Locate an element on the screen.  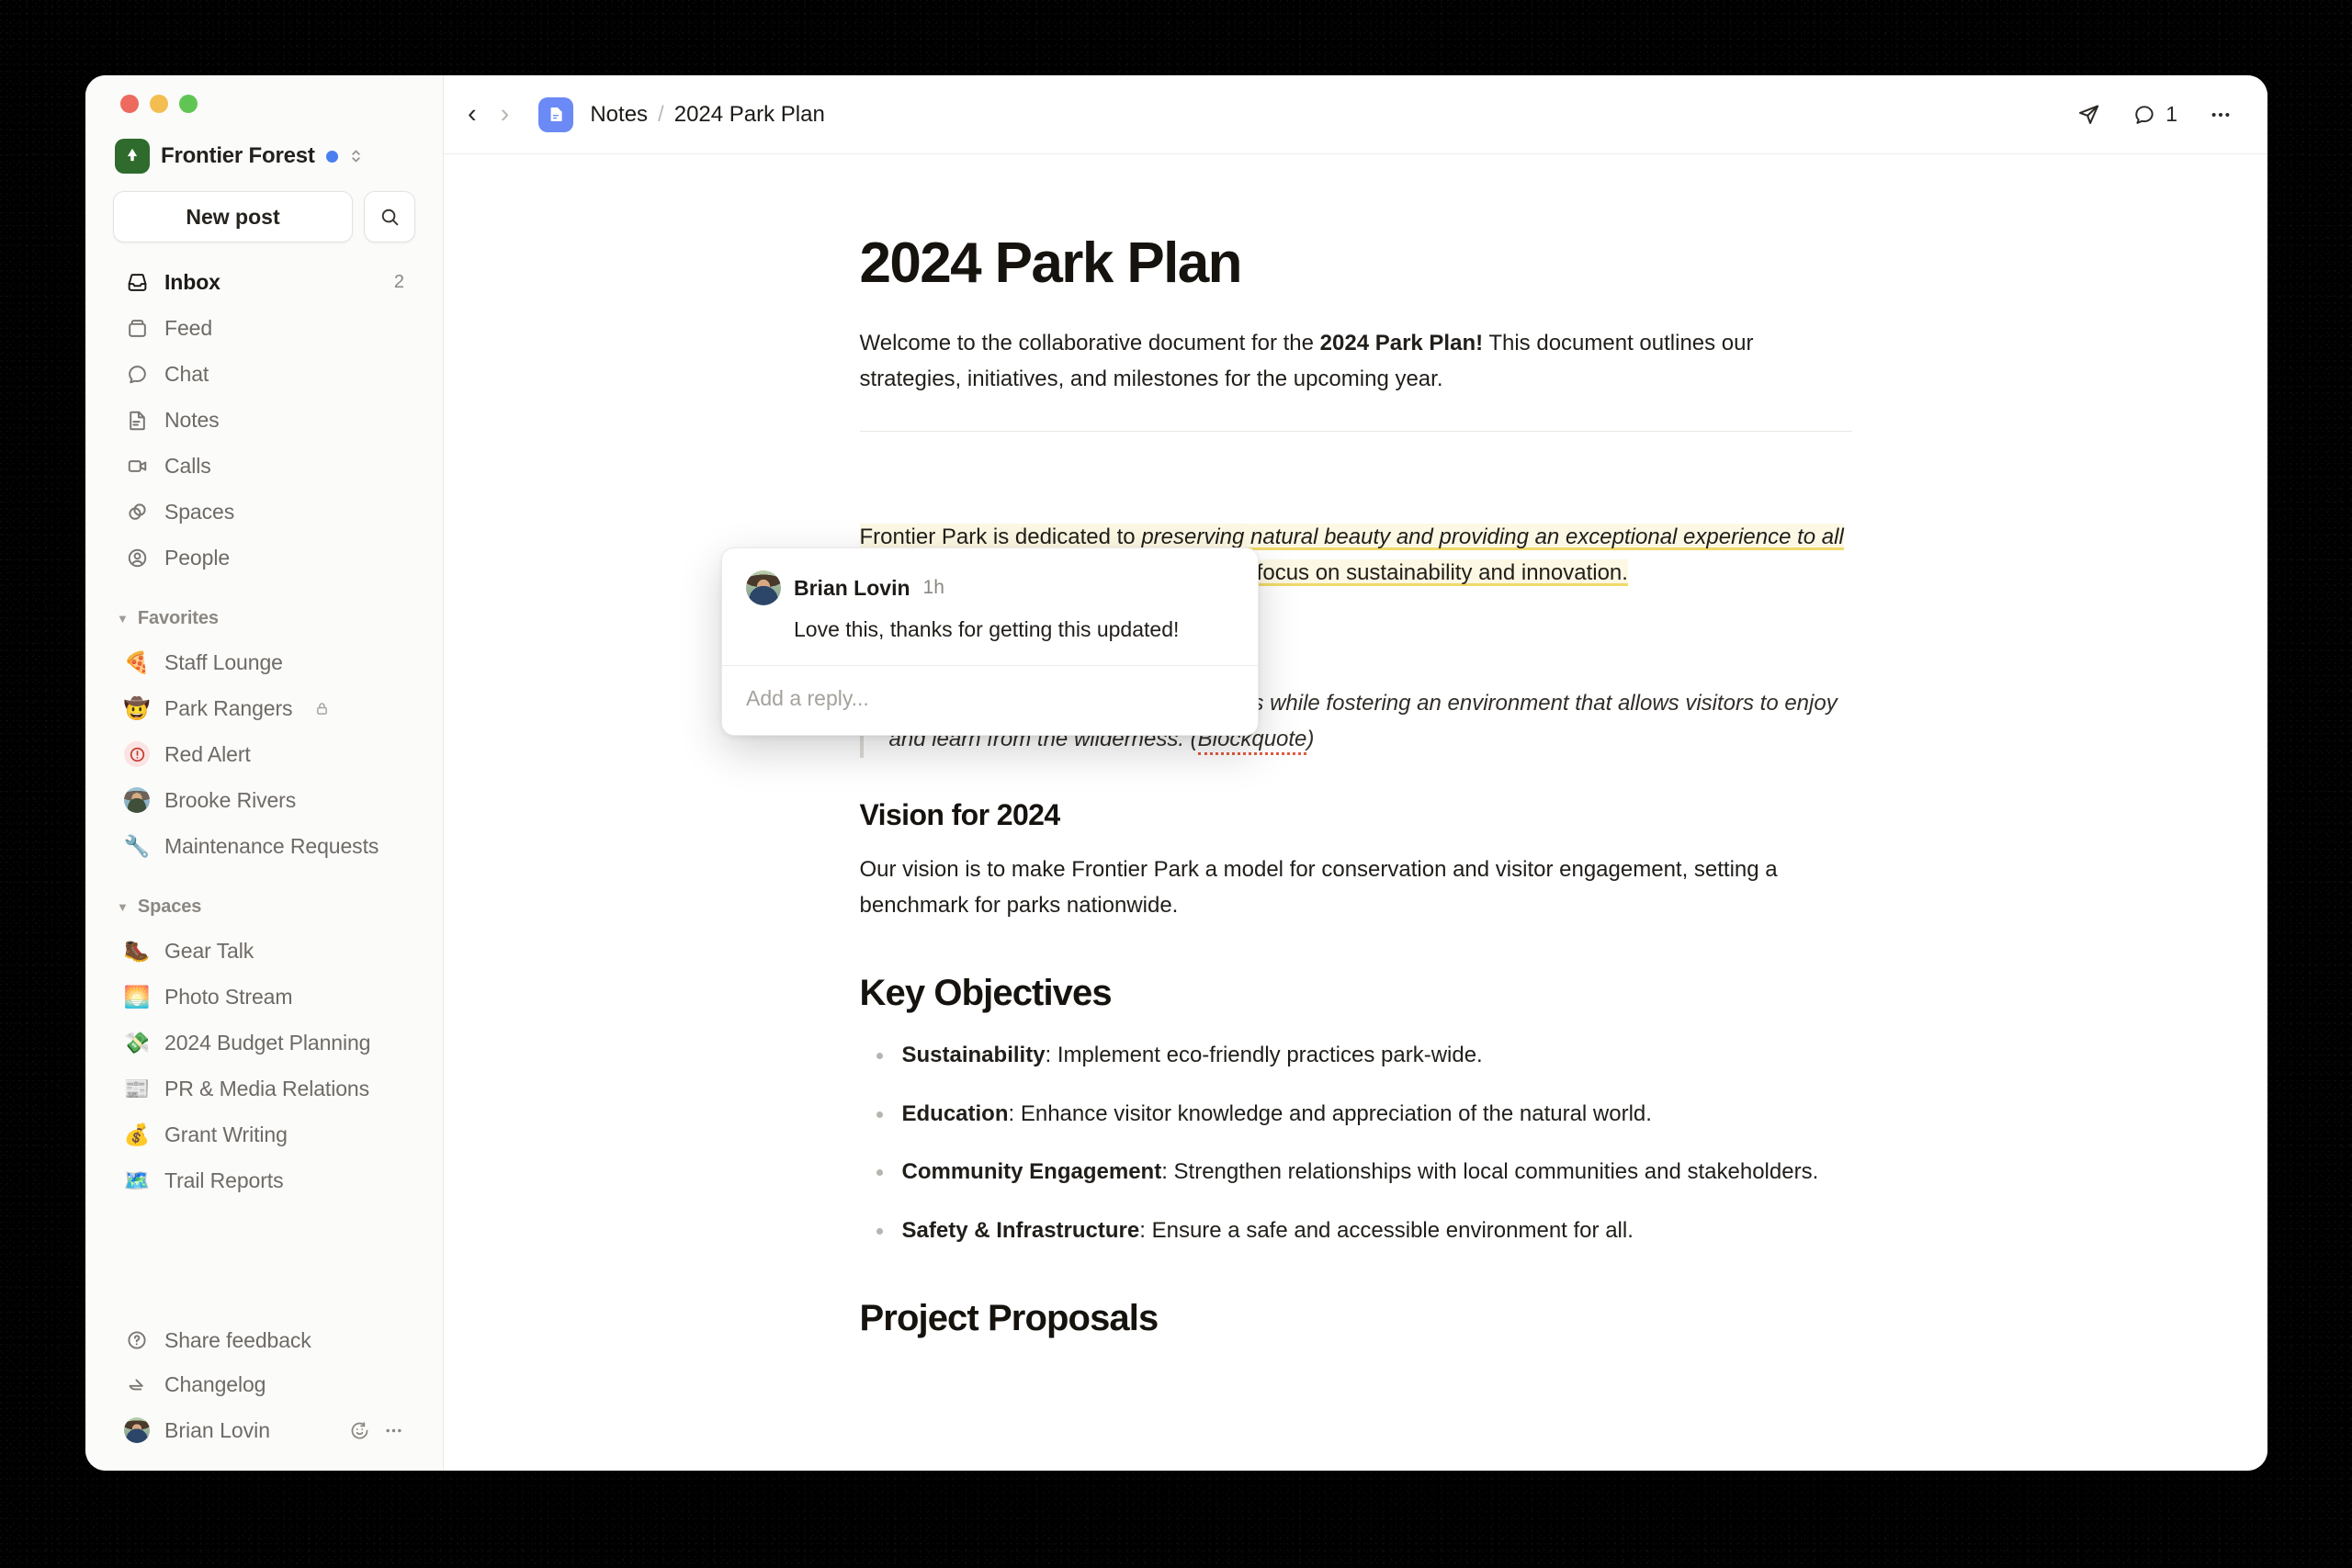
sidebar-item-feed: Feed is located at coordinates (264, 328).